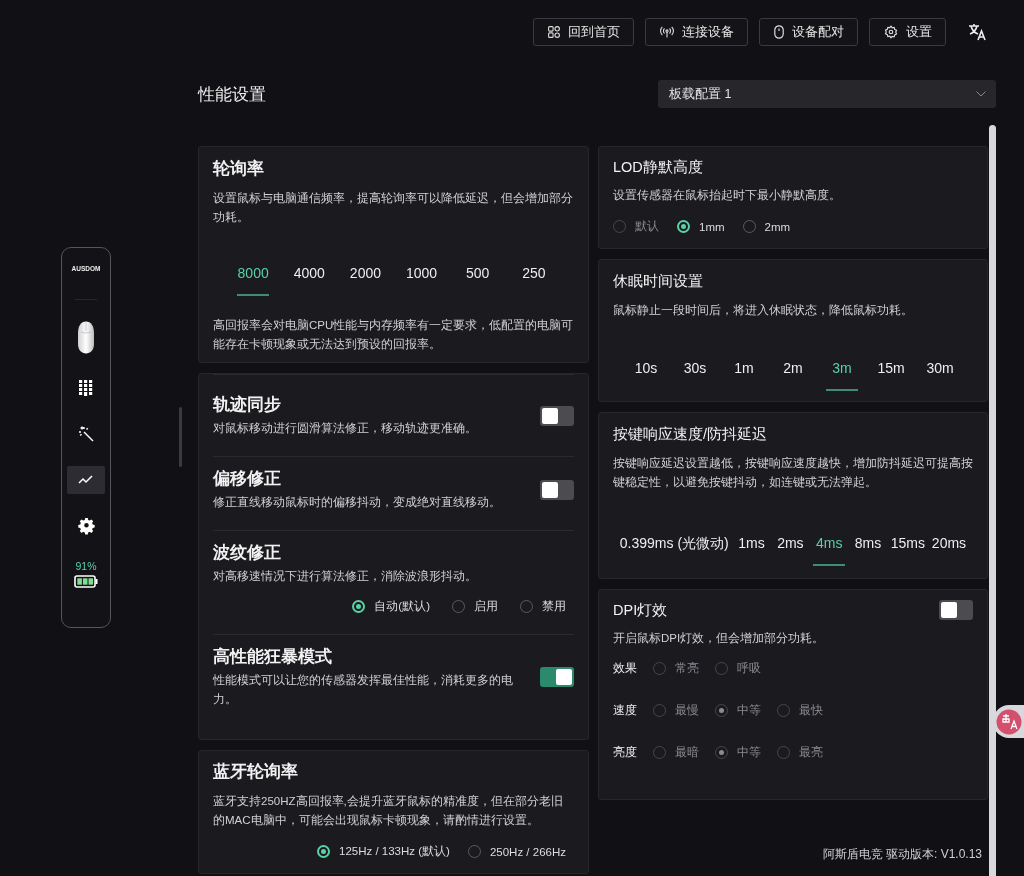  I want to click on option-tab: 500, so click(477, 280).